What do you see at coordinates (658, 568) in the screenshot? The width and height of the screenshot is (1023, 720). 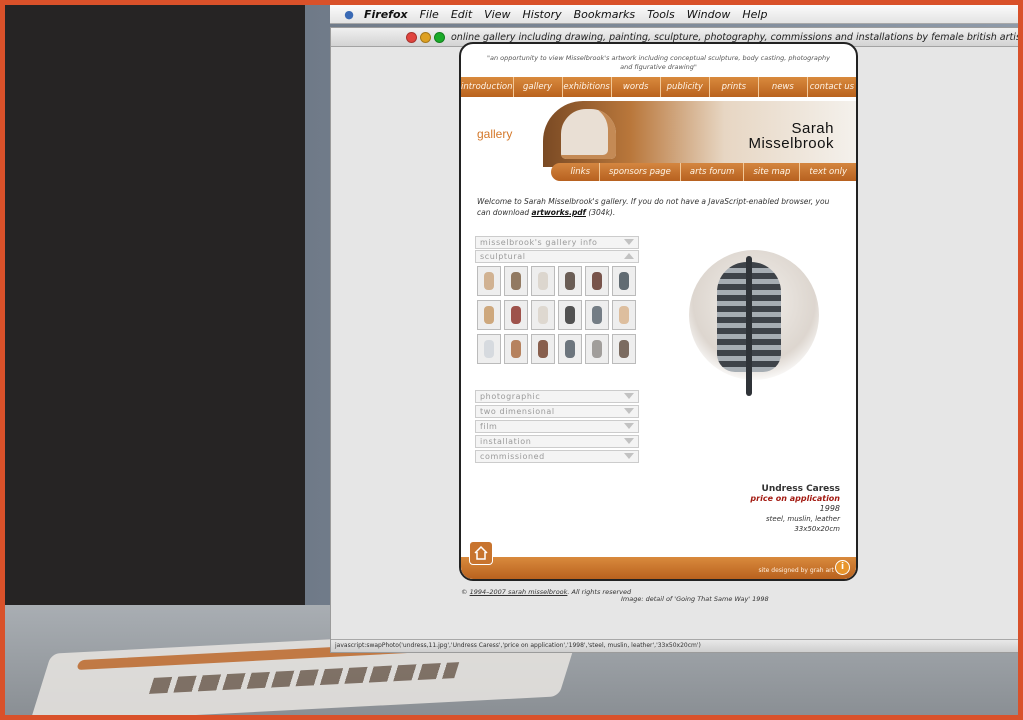 I see `footer-band: site designed by grah art` at bounding box center [658, 568].